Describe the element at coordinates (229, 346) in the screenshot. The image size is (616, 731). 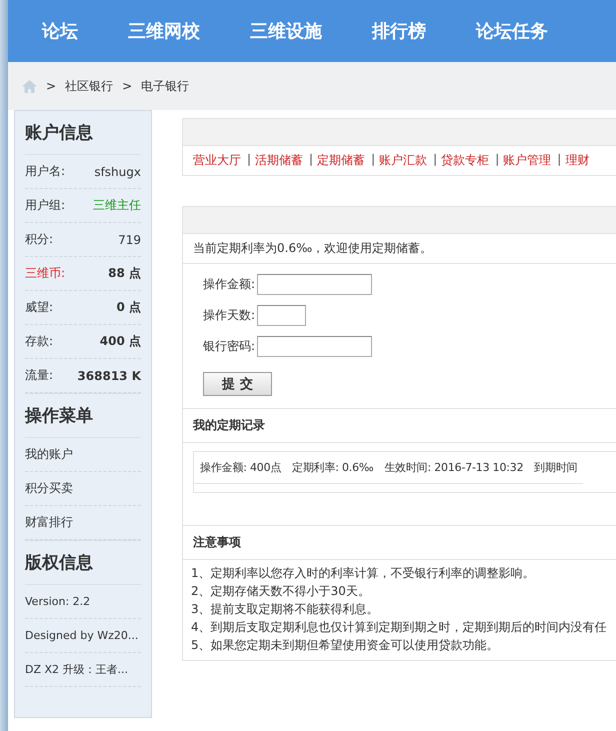
I see `field-label: 银行密码:` at that location.